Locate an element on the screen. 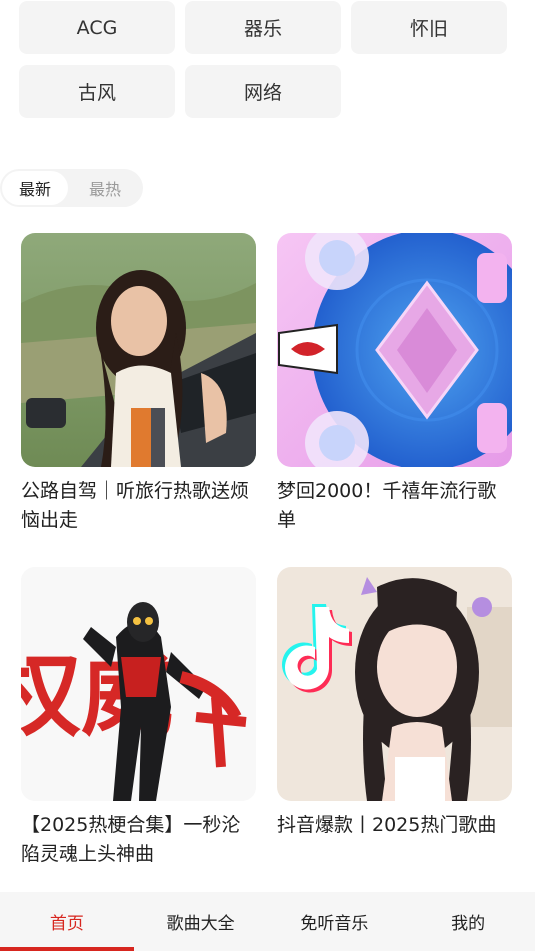 This screenshot has height=951, width=535. bottom-nav: 首页 歌曲大全 免听音乐 我的 is located at coordinates (267, 921).